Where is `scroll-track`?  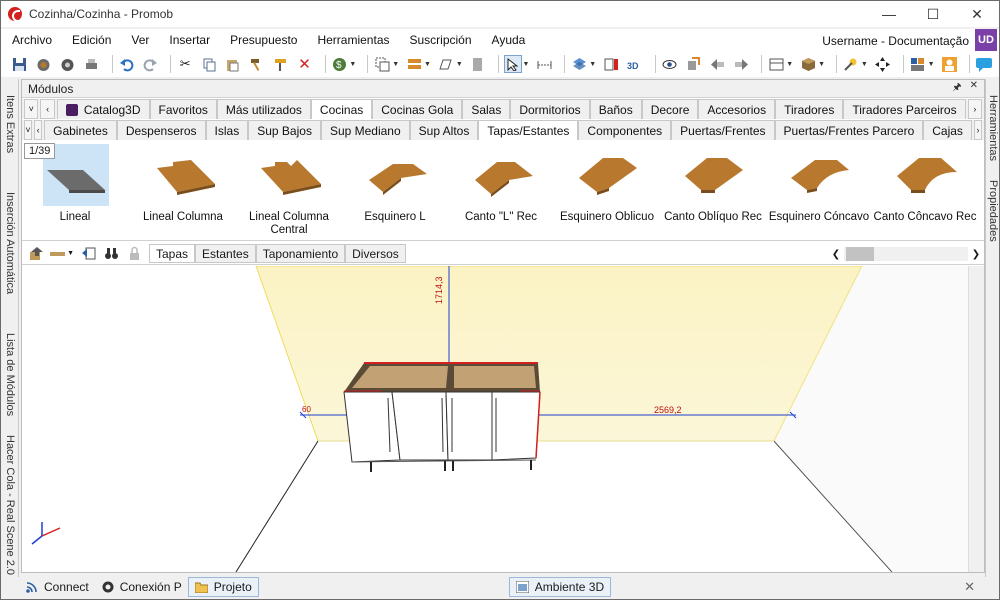 scroll-track is located at coordinates (906, 254).